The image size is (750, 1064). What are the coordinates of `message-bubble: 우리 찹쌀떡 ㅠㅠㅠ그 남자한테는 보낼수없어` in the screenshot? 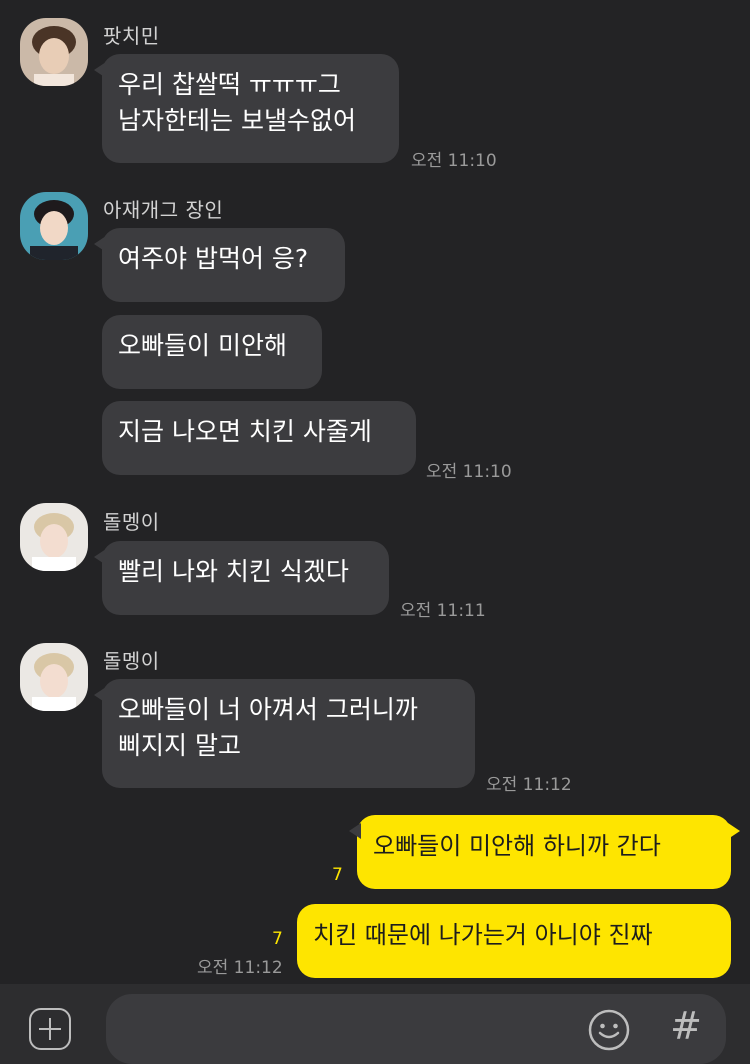 It's located at (246, 108).